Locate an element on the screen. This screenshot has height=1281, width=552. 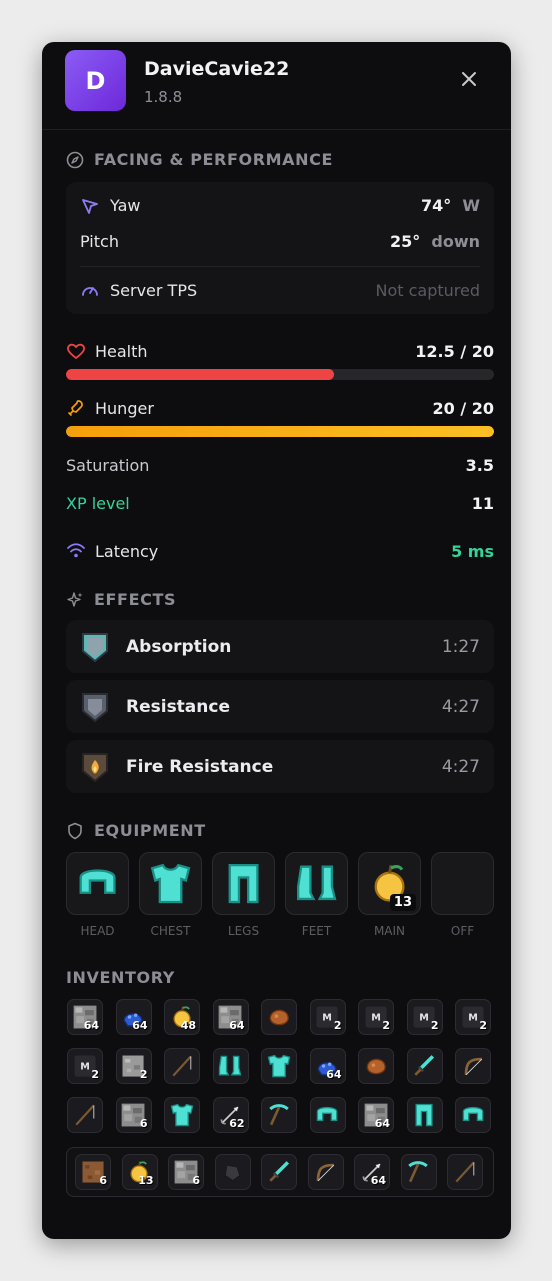
equipment-slot-head is located at coordinates (97, 883).